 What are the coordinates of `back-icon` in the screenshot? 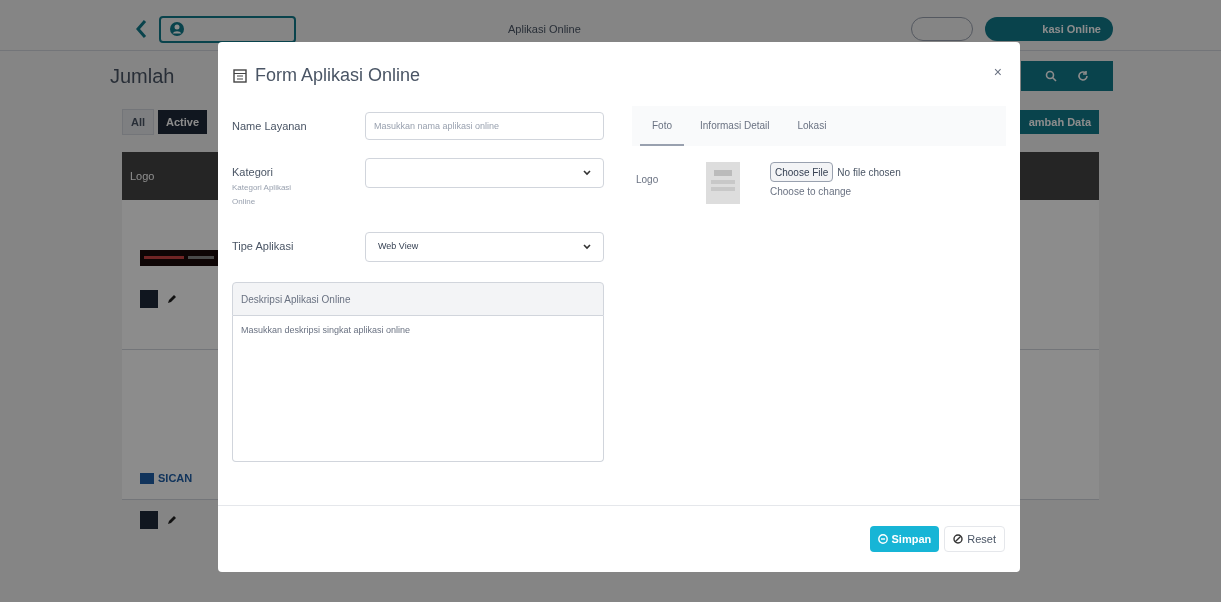 It's located at (141, 29).